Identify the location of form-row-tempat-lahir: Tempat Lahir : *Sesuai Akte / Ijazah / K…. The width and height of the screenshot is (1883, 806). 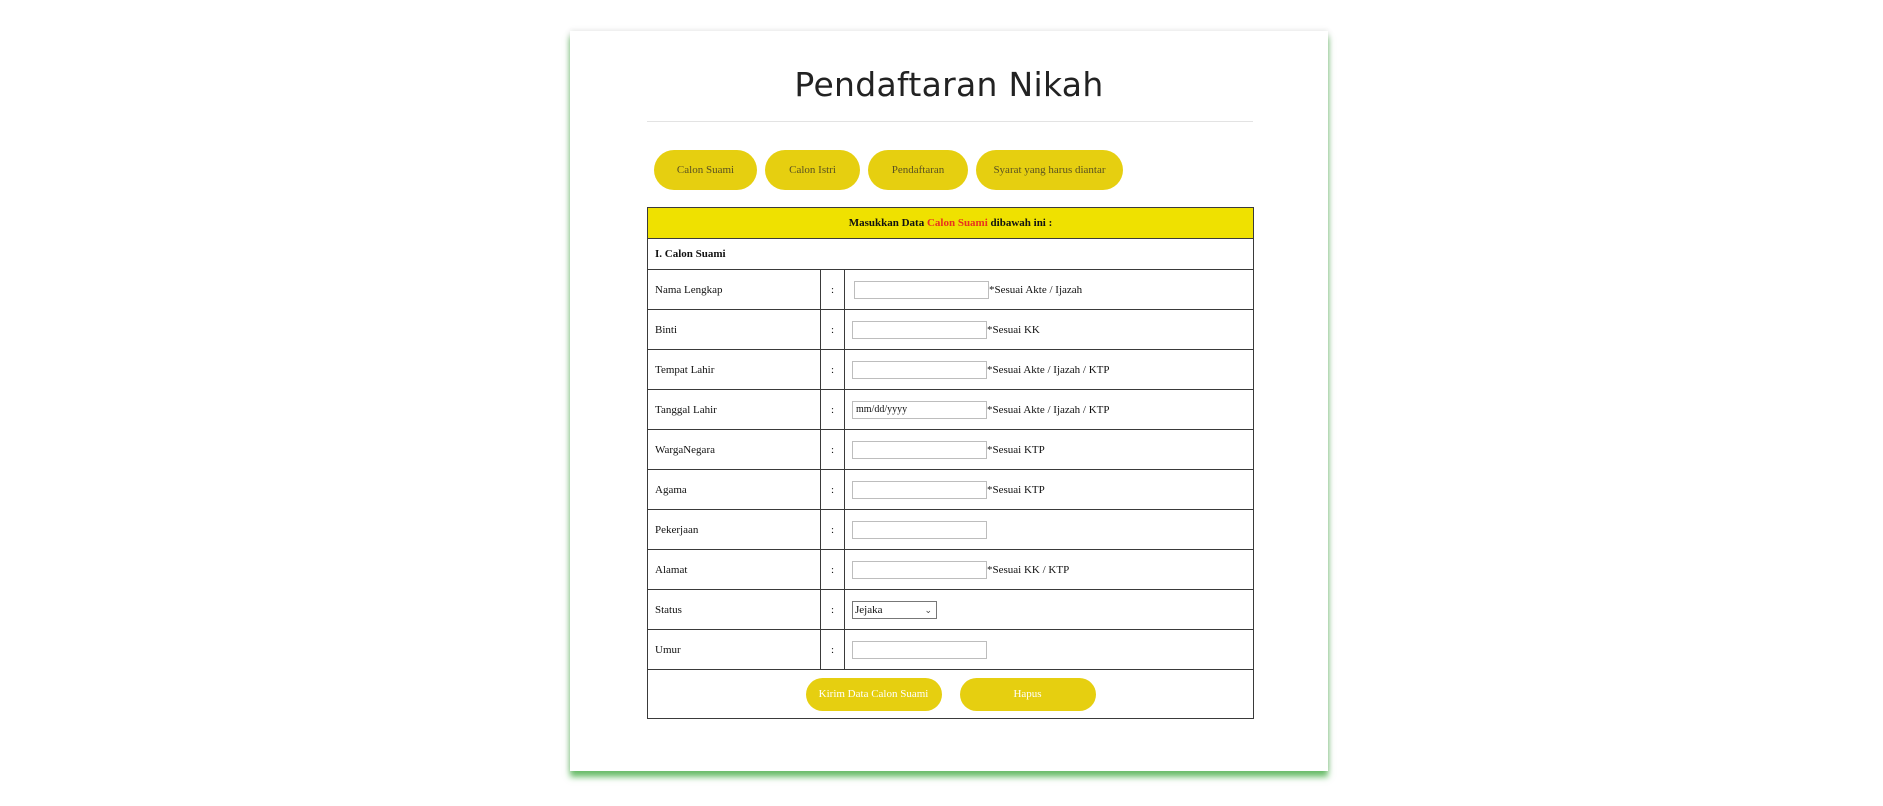
(950, 369).